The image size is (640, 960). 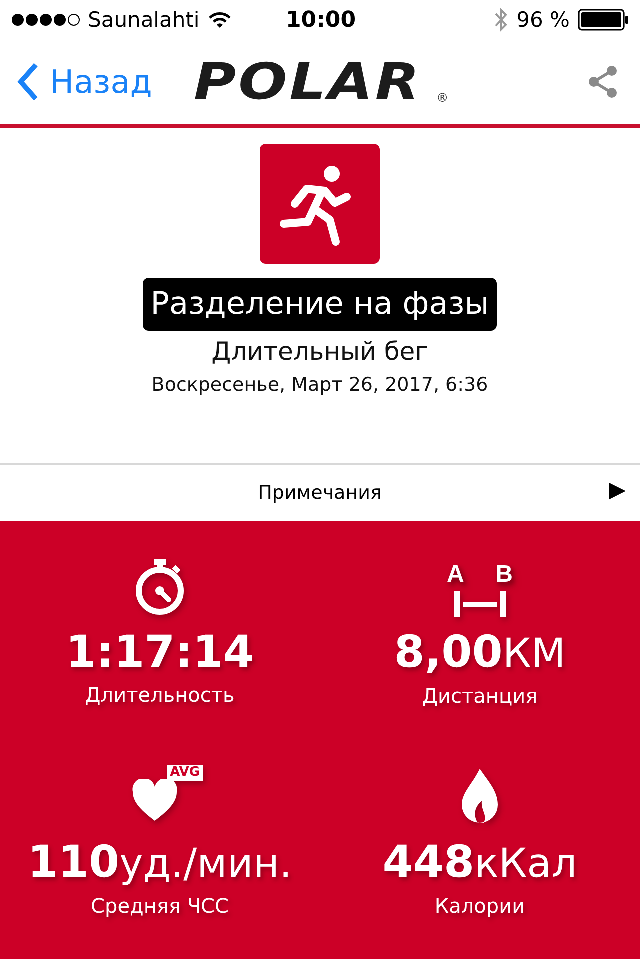 What do you see at coordinates (160, 906) in the screenshot?
I see `metric-label: Средняя ЧСС` at bounding box center [160, 906].